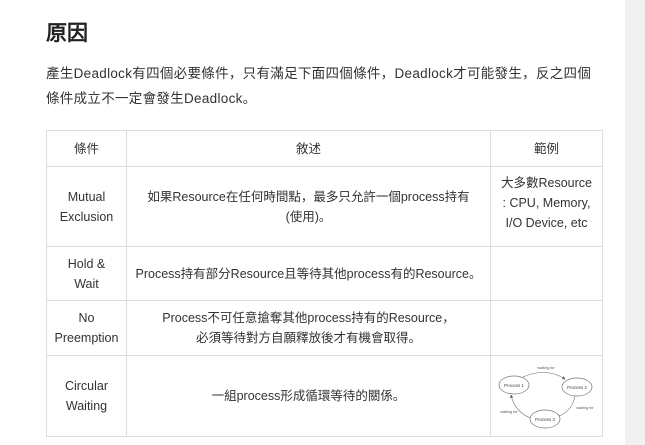  What do you see at coordinates (577, 387) in the screenshot?
I see `node-label: Process 2` at bounding box center [577, 387].